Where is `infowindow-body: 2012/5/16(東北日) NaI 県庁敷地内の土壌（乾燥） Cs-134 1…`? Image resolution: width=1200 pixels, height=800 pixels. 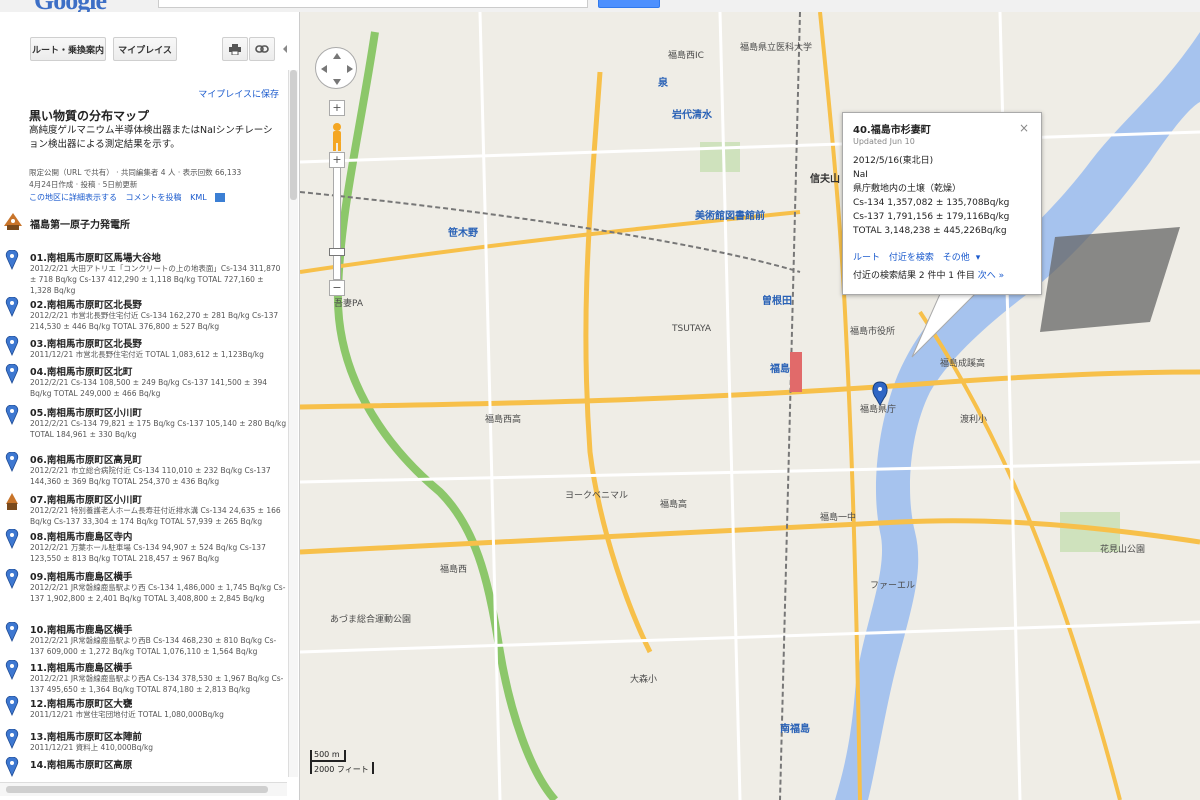
infowindow-body: 2012/5/16(東北日) NaI 県庁敷地内の土壌（乾燥） Cs-134 1… is located at coordinates (942, 196).